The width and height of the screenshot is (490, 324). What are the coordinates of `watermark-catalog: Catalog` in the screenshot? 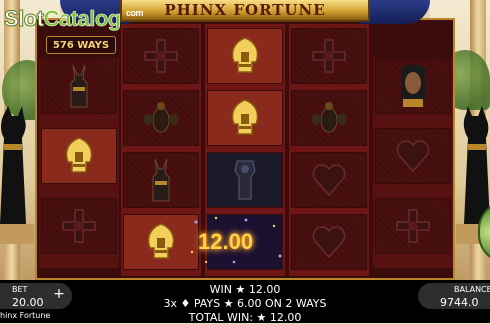 It's located at (82, 19).